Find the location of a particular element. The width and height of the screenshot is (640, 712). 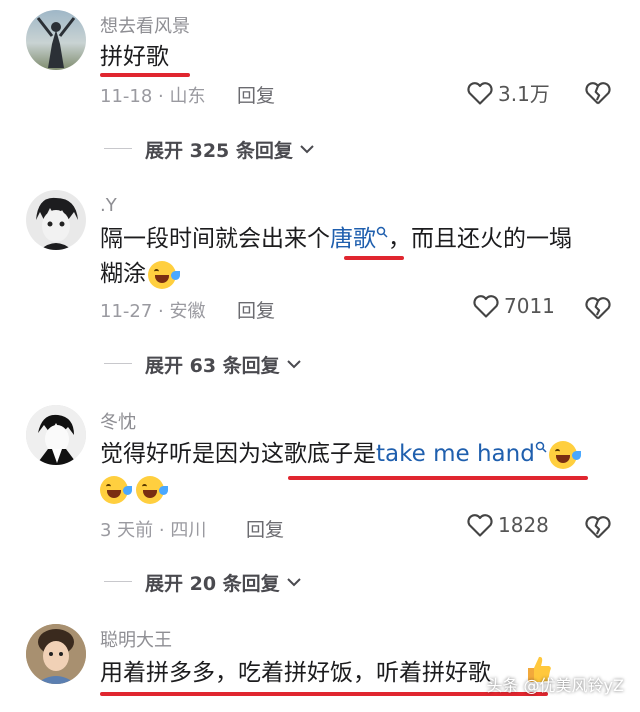

comment-meta: 3 天前 · 四川 is located at coordinates (153, 530).